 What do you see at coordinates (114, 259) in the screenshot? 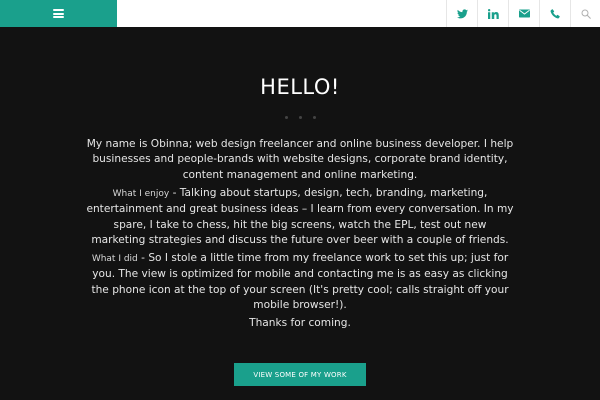
I see `did-lead: What I did` at bounding box center [114, 259].